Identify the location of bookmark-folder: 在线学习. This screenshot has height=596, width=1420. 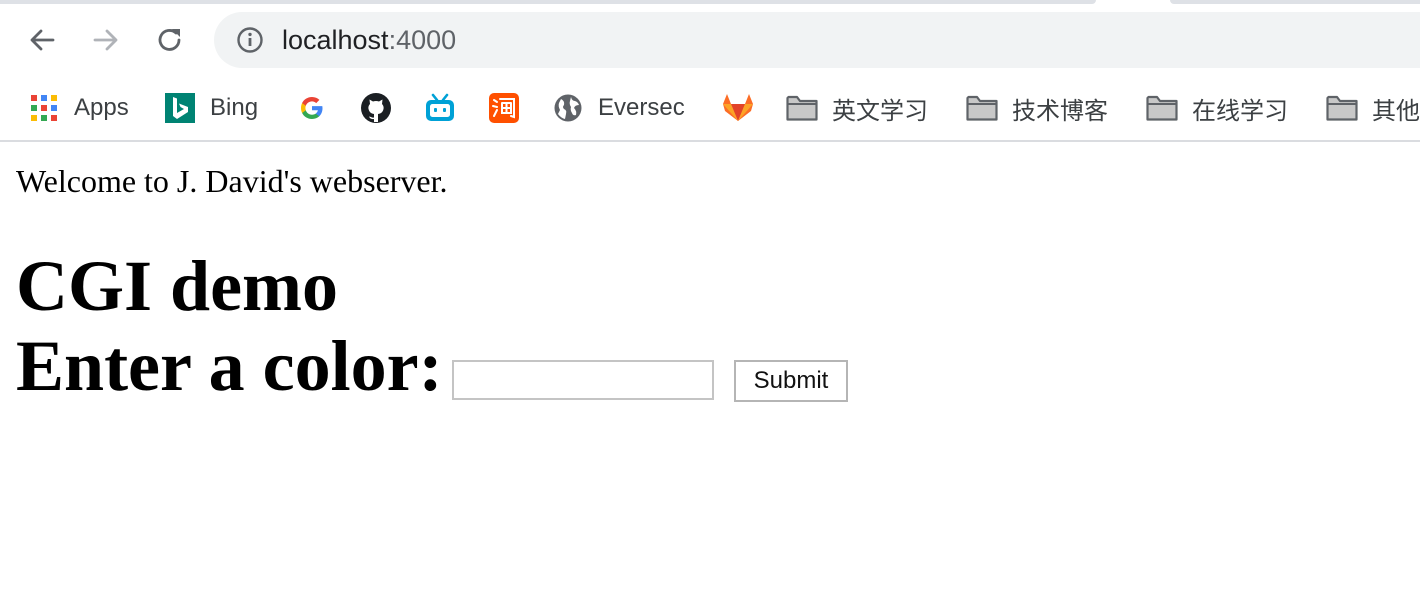
(1217, 108).